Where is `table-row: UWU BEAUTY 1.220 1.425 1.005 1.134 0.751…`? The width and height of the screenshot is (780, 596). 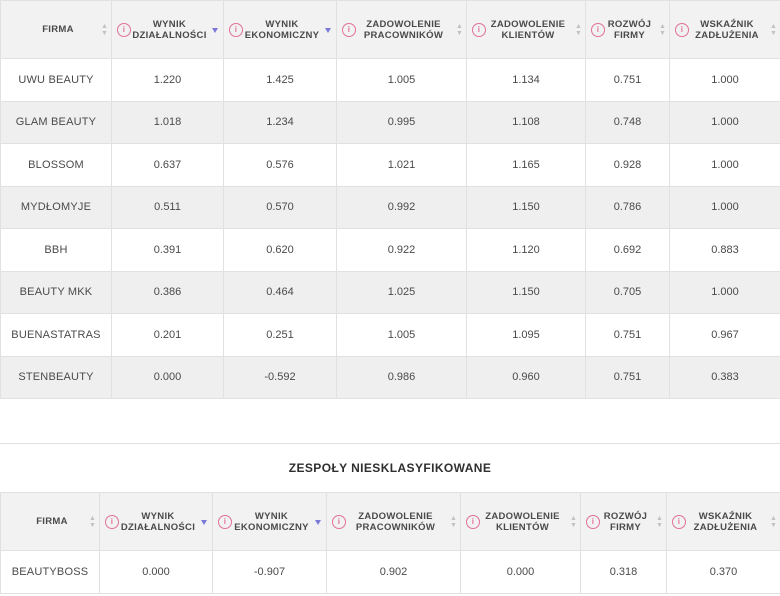
table-row: UWU BEAUTY 1.220 1.425 1.005 1.134 0.751… is located at coordinates (390, 80).